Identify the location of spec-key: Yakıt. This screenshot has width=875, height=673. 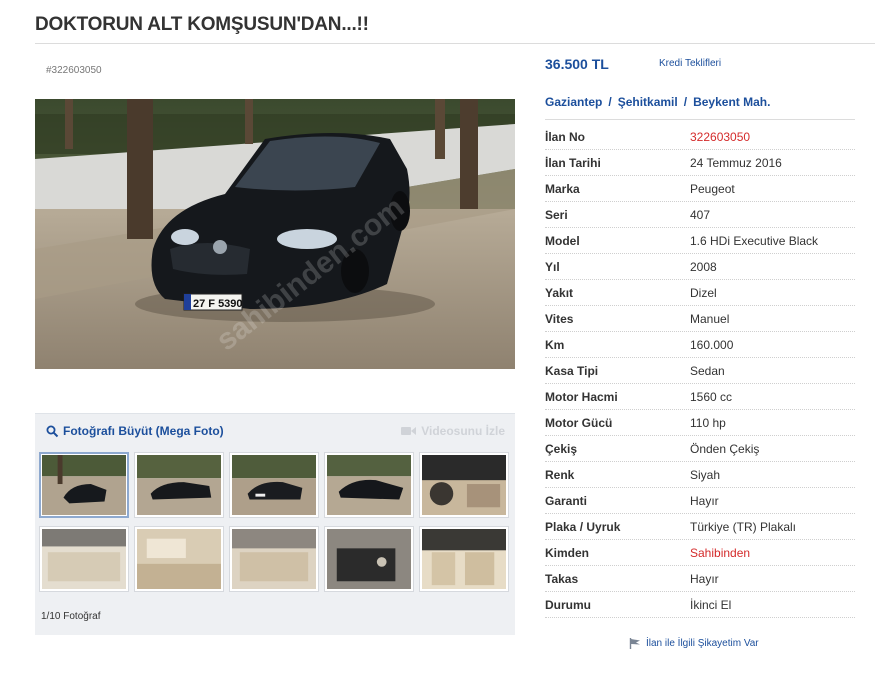
(559, 292).